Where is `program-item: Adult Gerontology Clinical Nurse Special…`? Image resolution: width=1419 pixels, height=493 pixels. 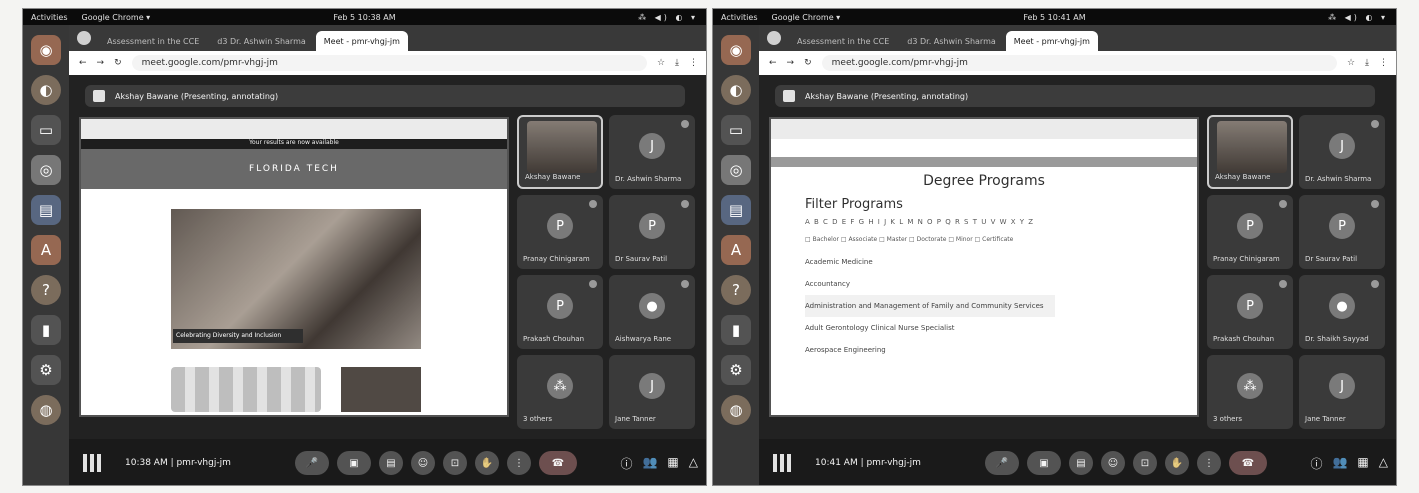
program-item: Adult Gerontology Clinical Nurse Special… is located at coordinates (1001, 328).